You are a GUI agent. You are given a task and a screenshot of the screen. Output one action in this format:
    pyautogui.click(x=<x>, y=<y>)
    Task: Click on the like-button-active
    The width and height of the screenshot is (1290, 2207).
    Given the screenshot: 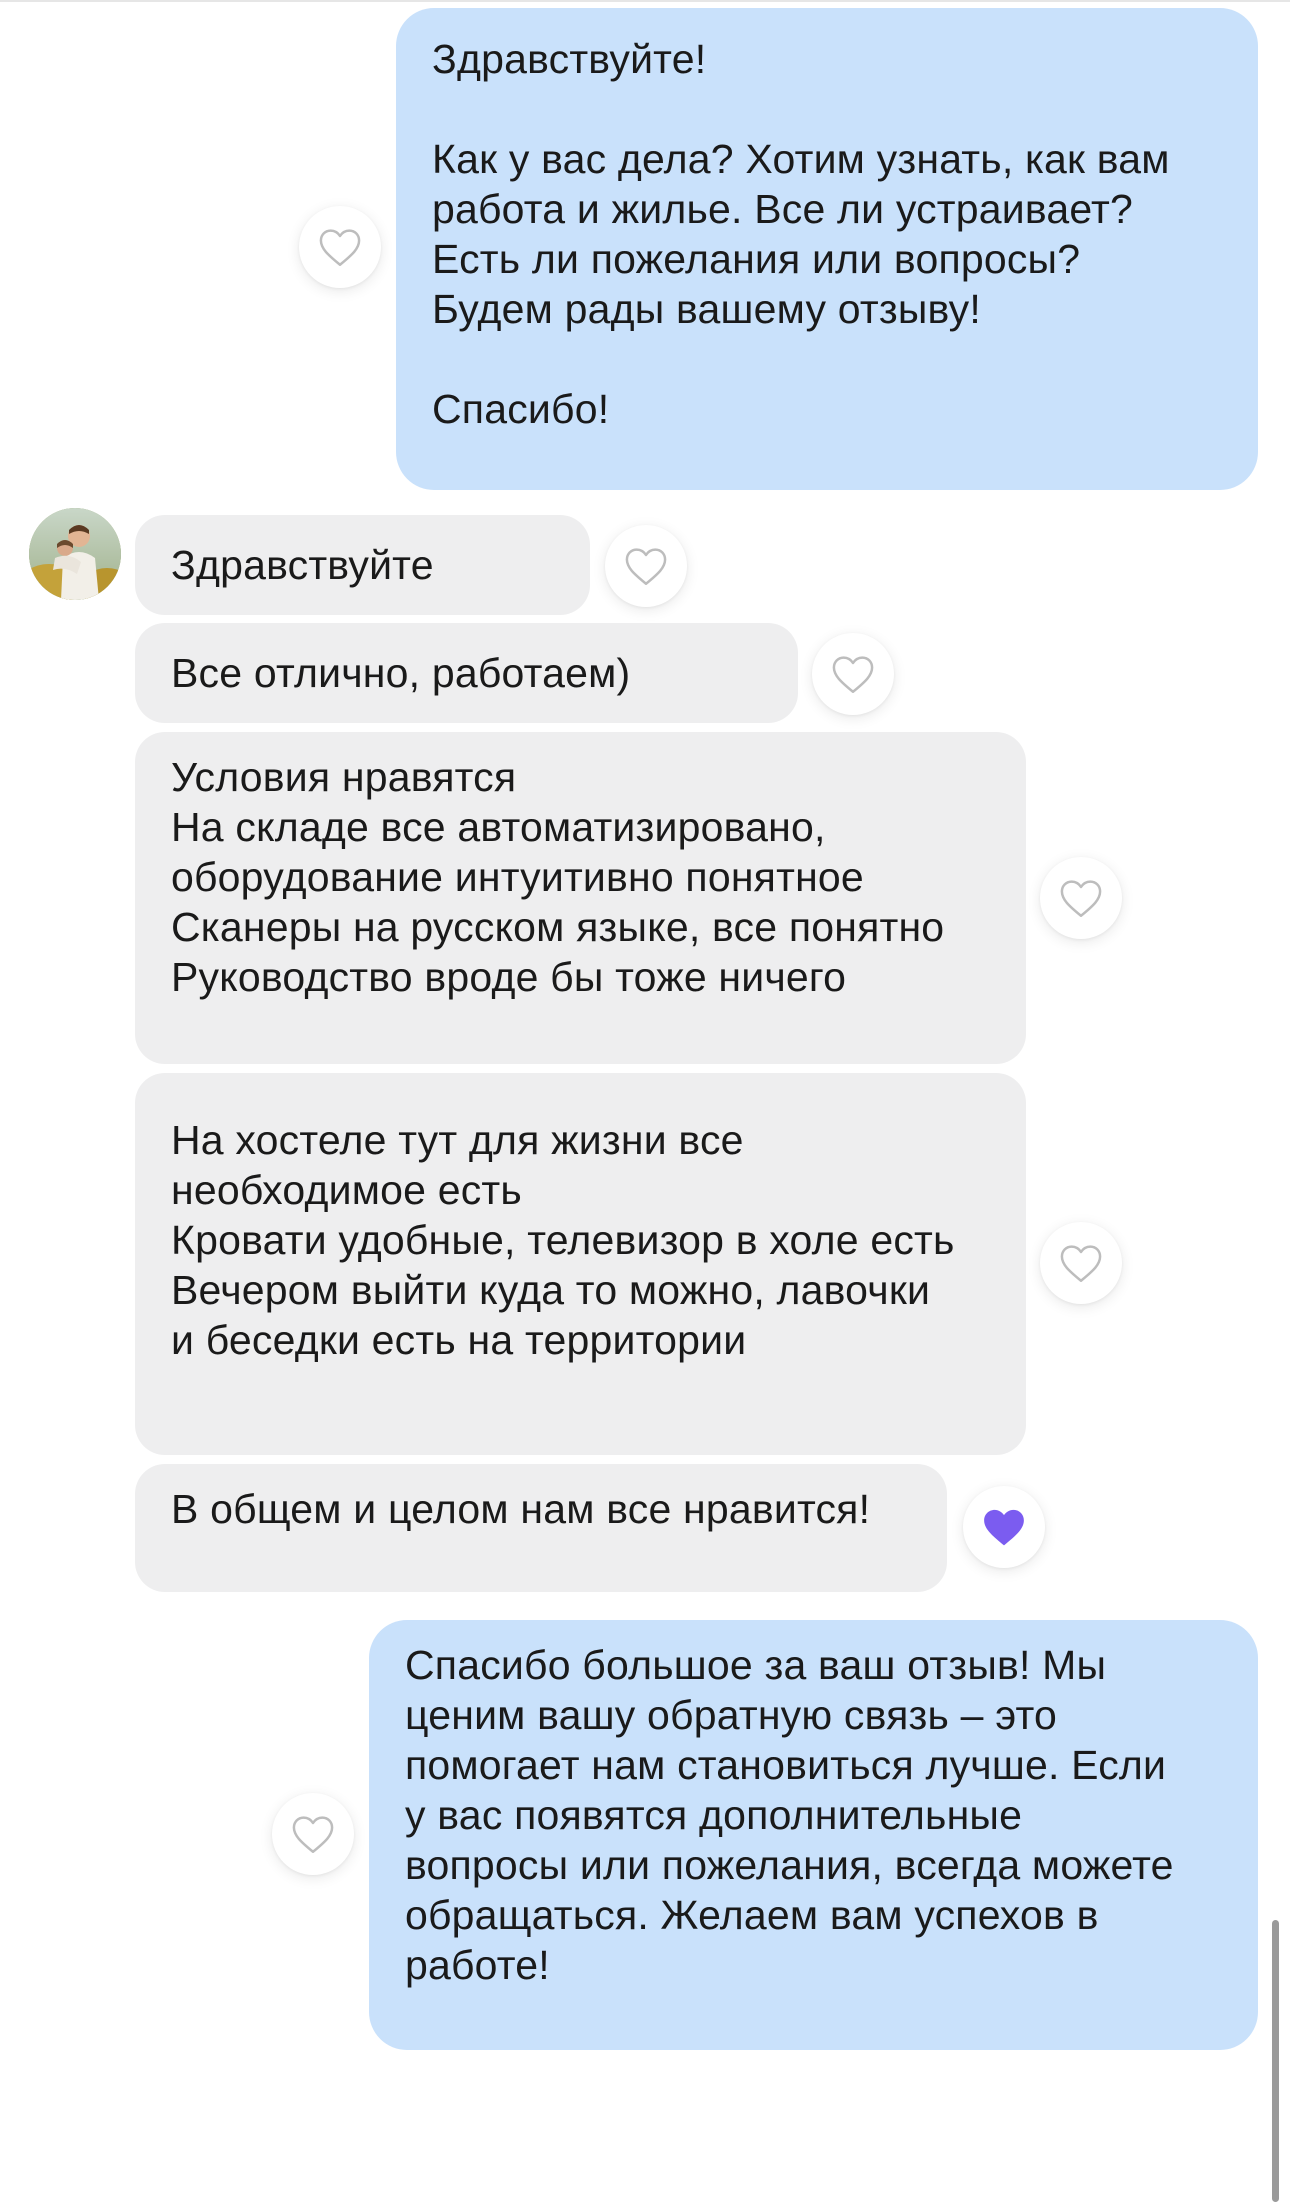 What is the action you would take?
    pyautogui.click(x=1004, y=1527)
    